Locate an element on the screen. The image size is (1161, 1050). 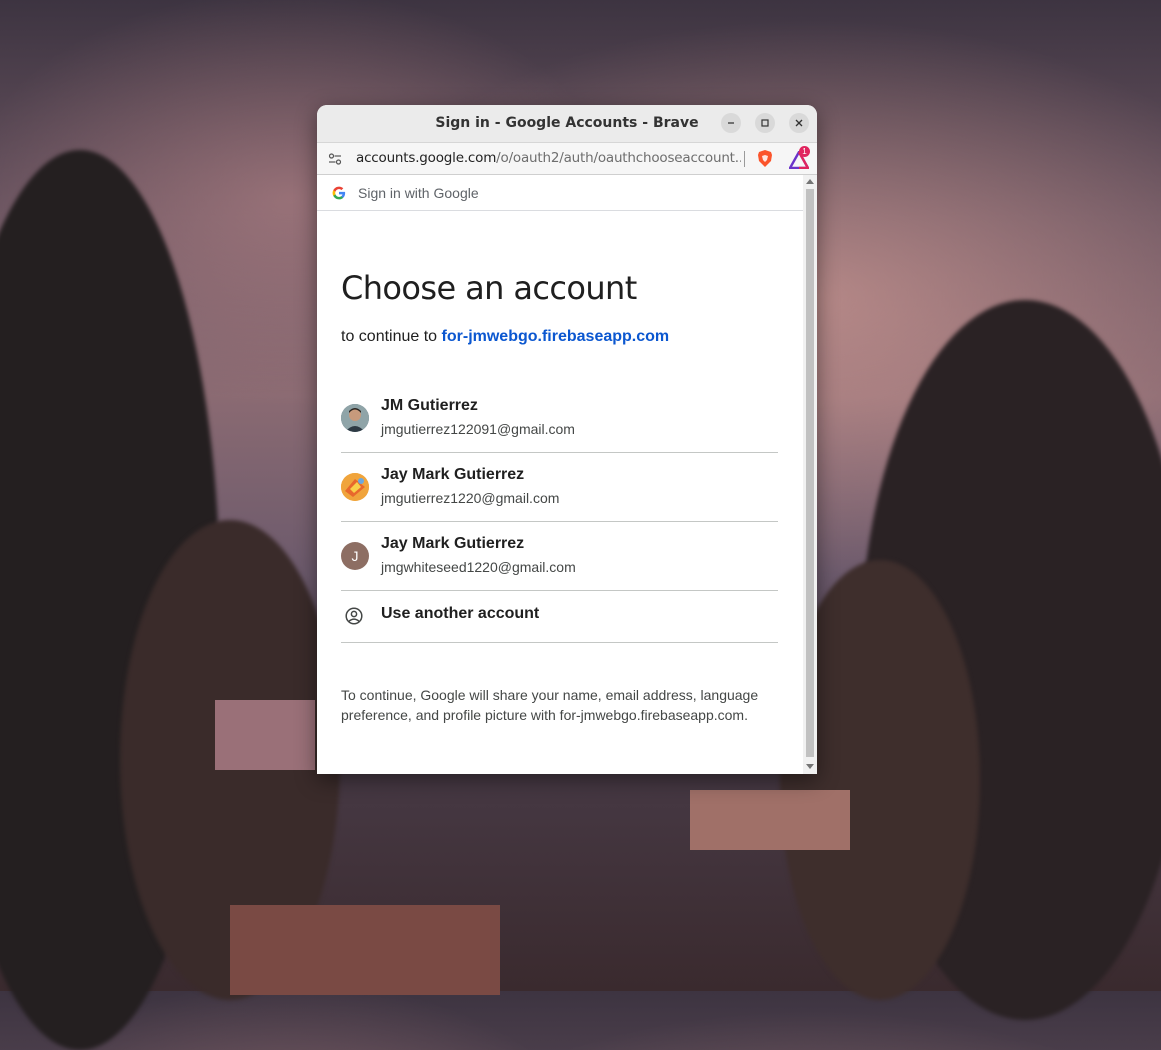
minimize-button is located at coordinates (731, 123).